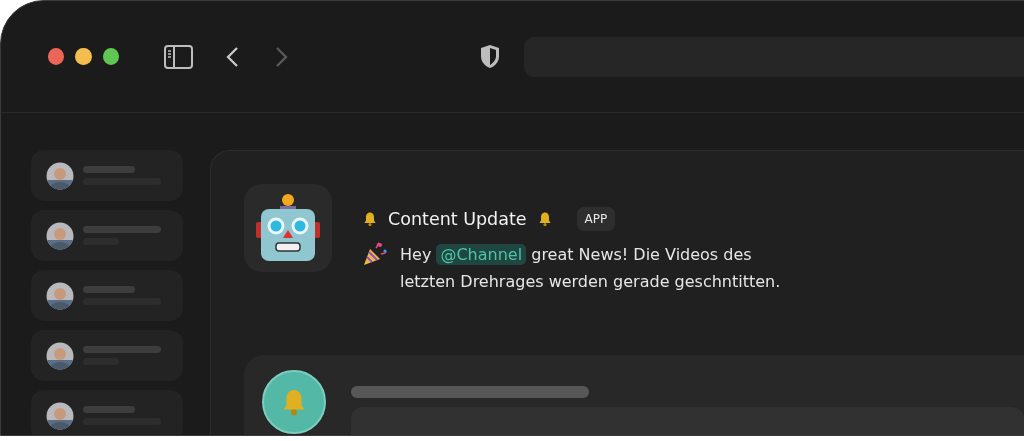 This screenshot has height=441, width=1024. I want to click on channel-mention: @Channel, so click(481, 254).